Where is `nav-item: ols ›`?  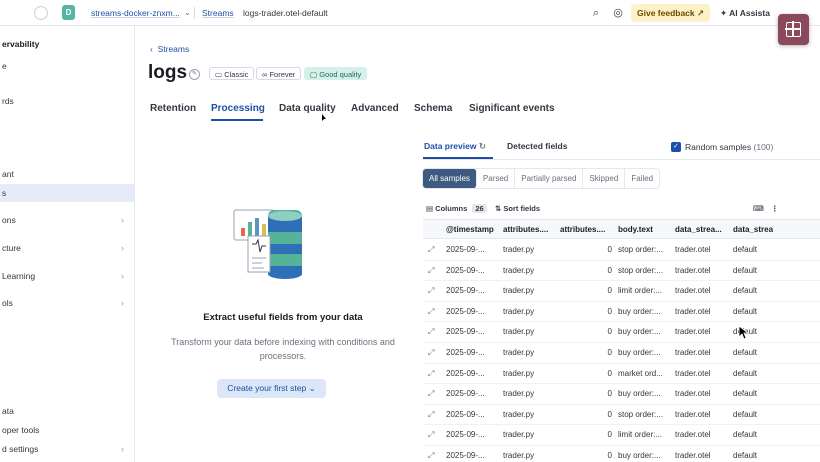 nav-item: ols › is located at coordinates (67, 303).